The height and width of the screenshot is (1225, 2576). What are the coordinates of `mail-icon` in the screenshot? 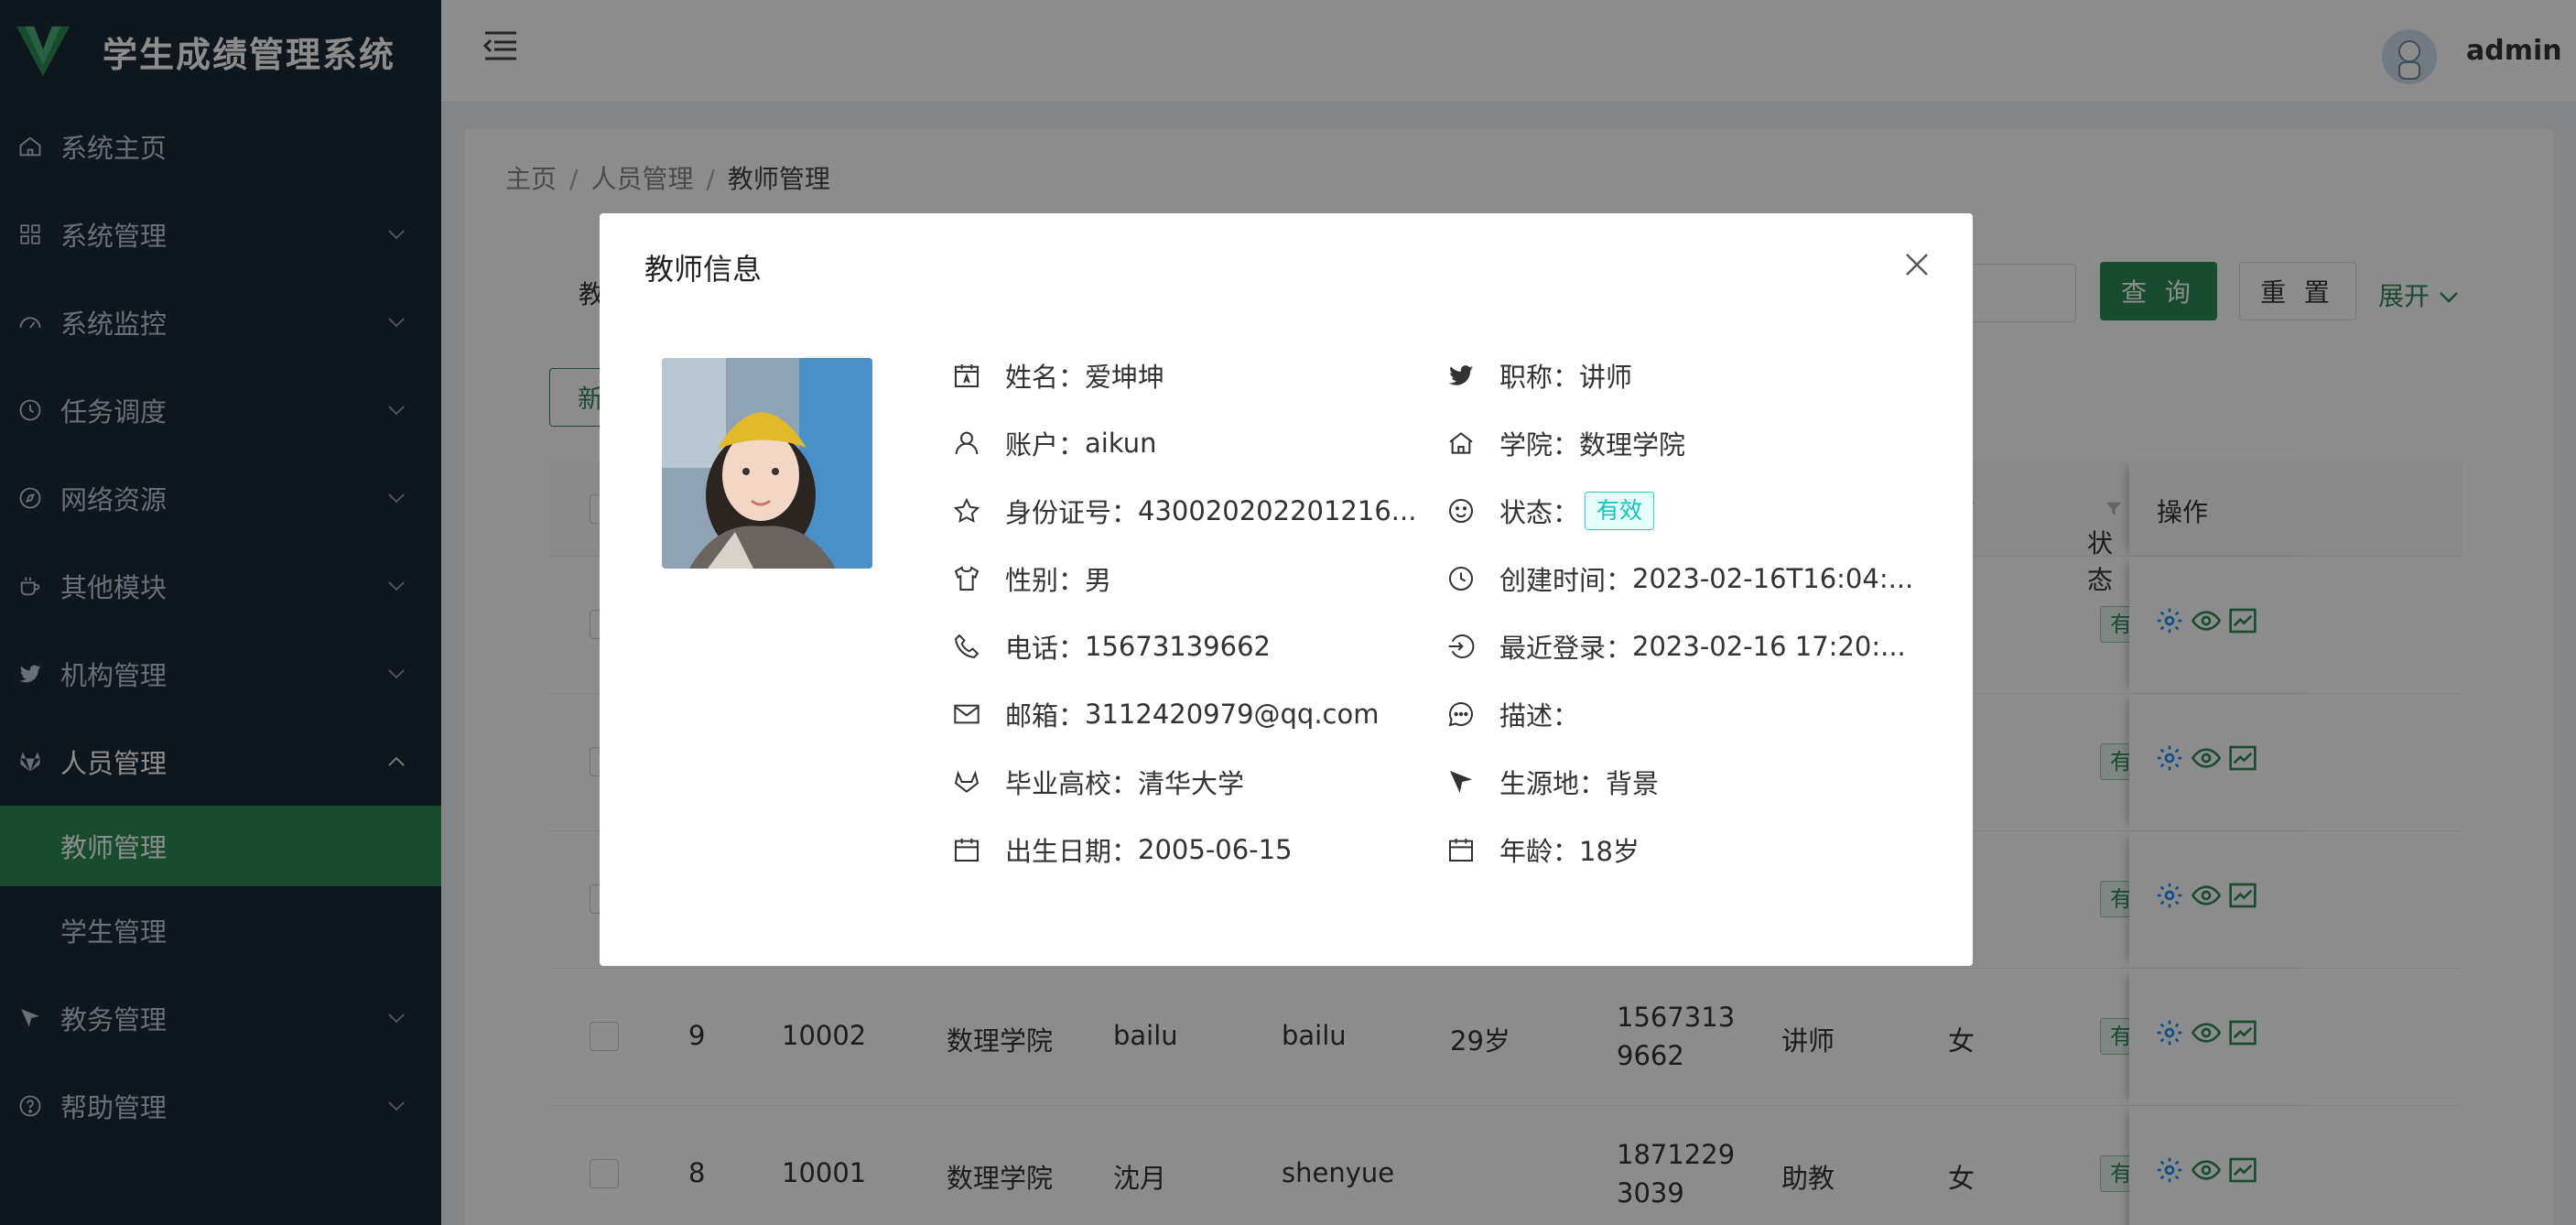 It's located at (967, 714).